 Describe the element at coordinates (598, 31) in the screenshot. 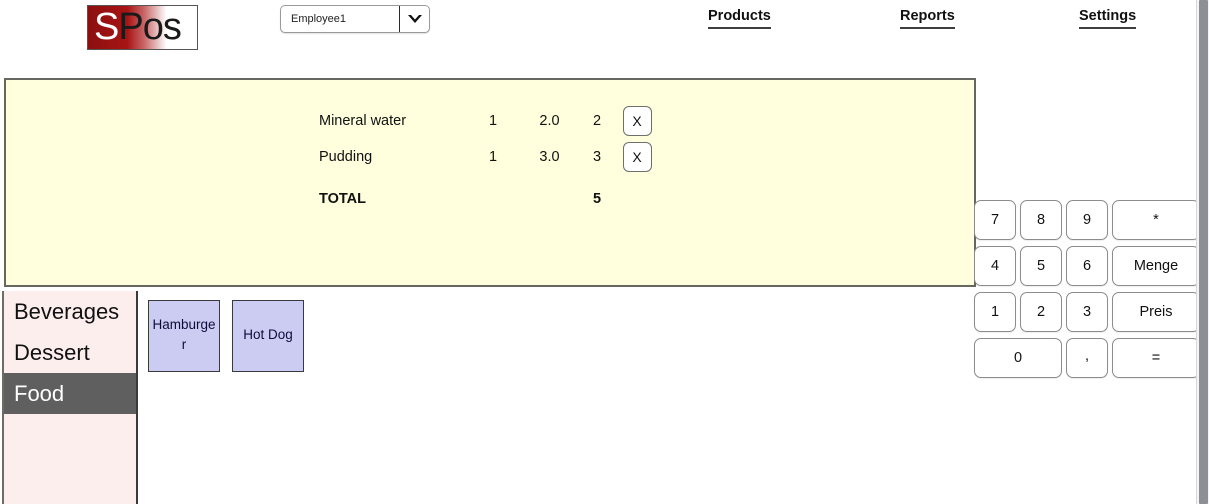

I see `app-header: SPos Employee1 Products Reports Settings` at that location.